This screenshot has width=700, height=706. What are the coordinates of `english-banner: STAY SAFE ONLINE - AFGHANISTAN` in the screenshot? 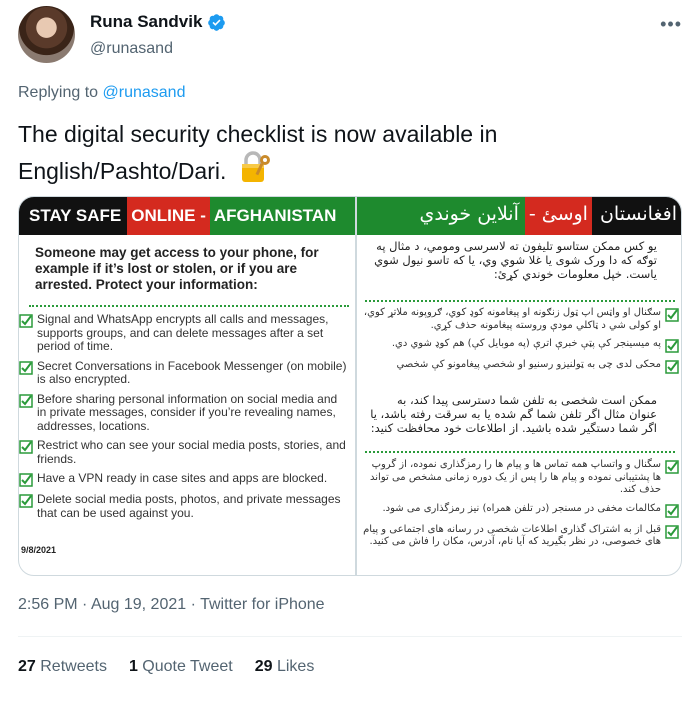 It's located at (187, 216).